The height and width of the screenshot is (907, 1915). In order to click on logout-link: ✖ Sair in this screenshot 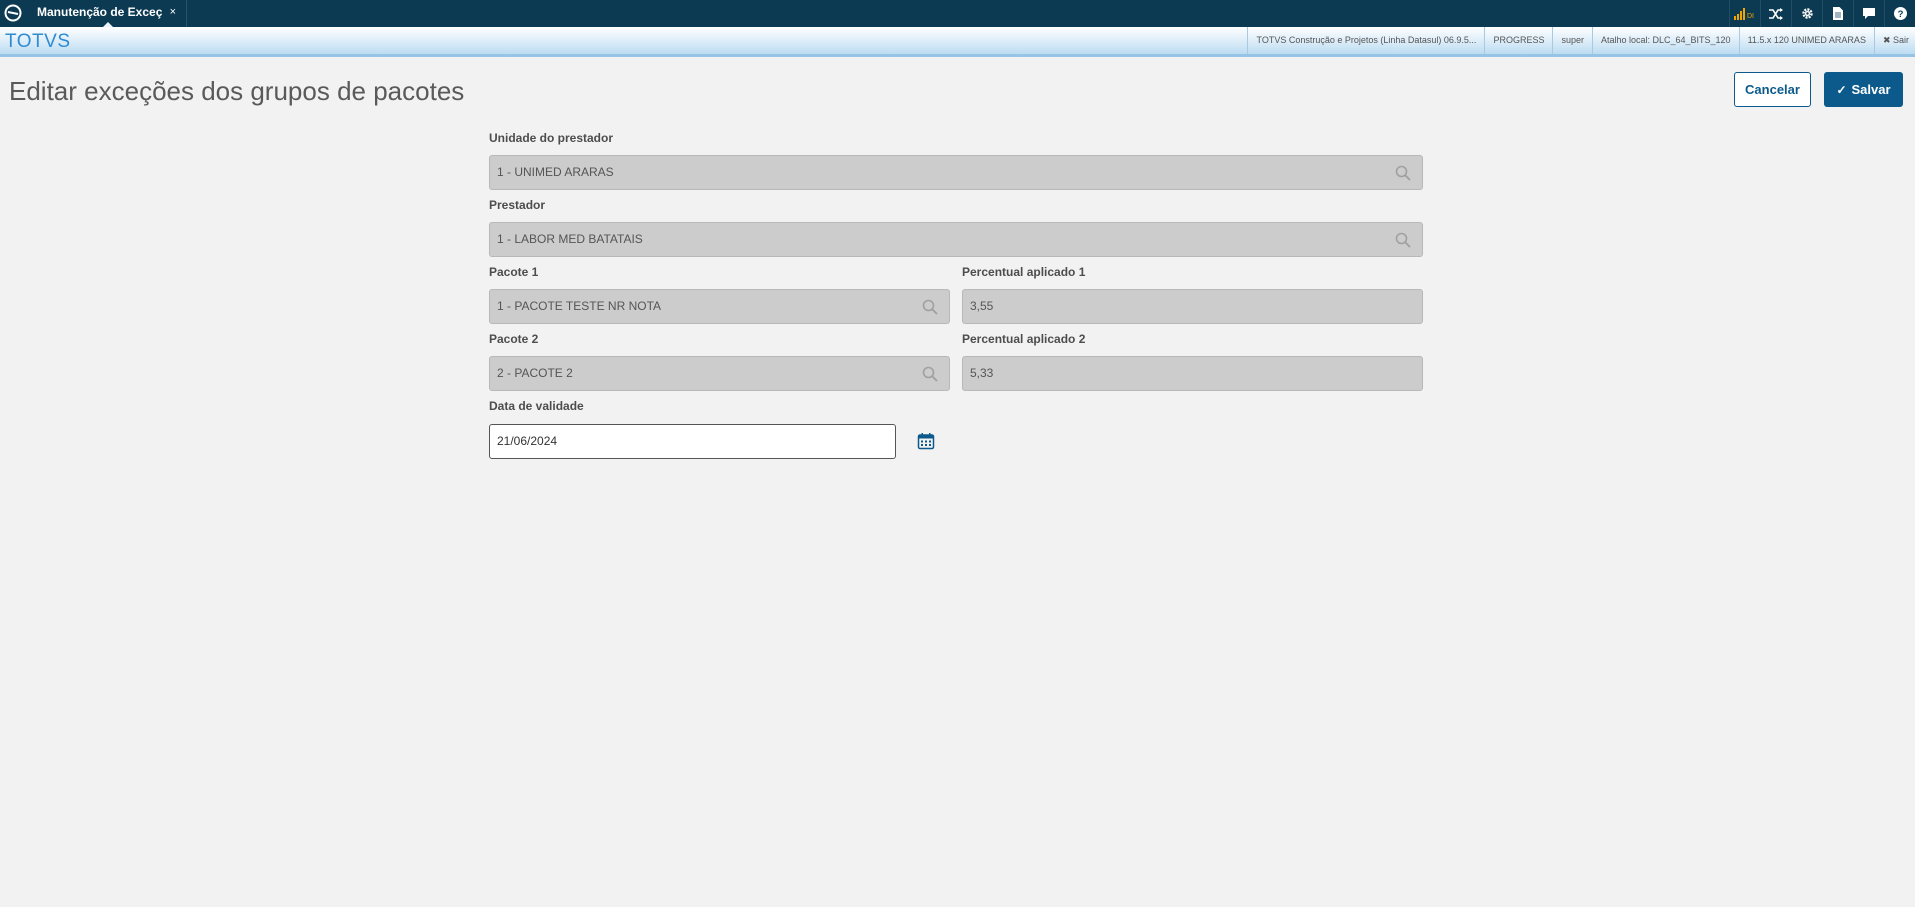, I will do `click(1894, 40)`.